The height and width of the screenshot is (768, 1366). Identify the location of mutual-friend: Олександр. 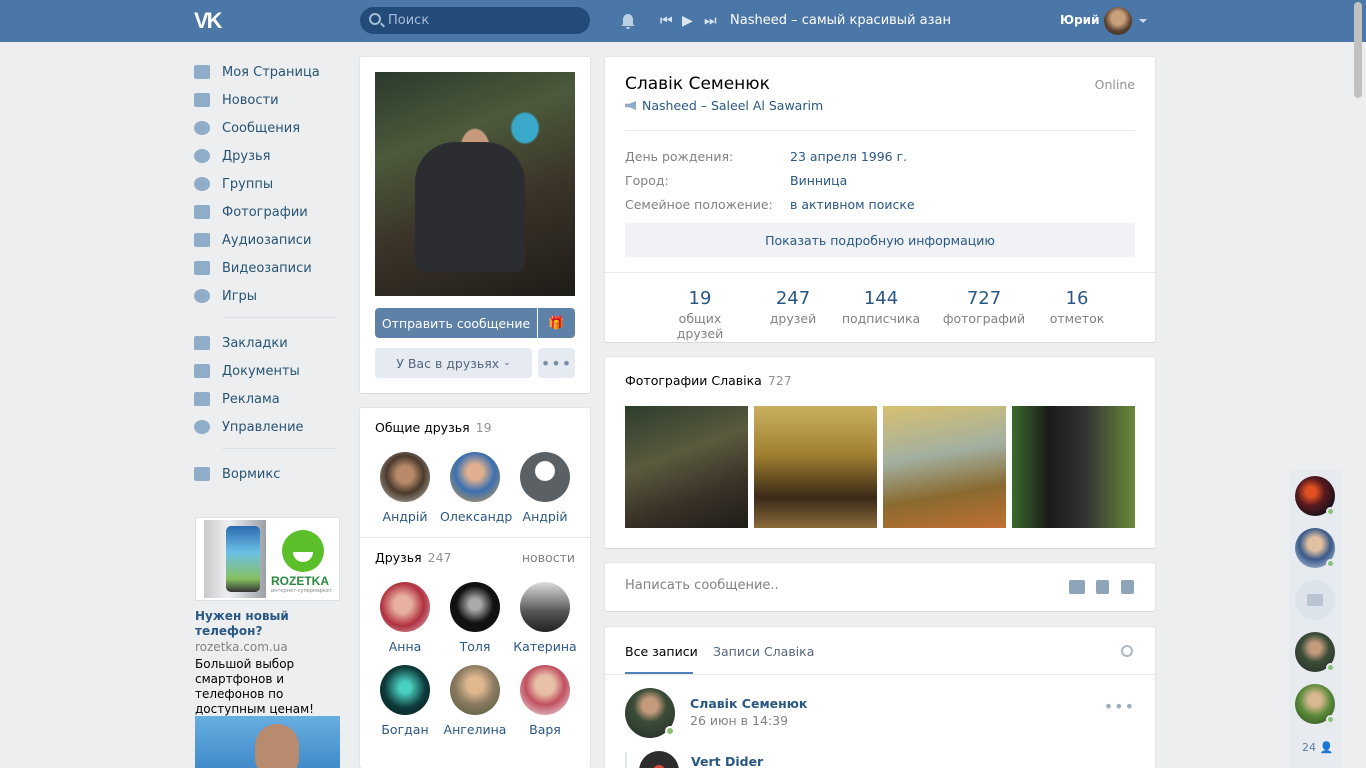
(476, 488).